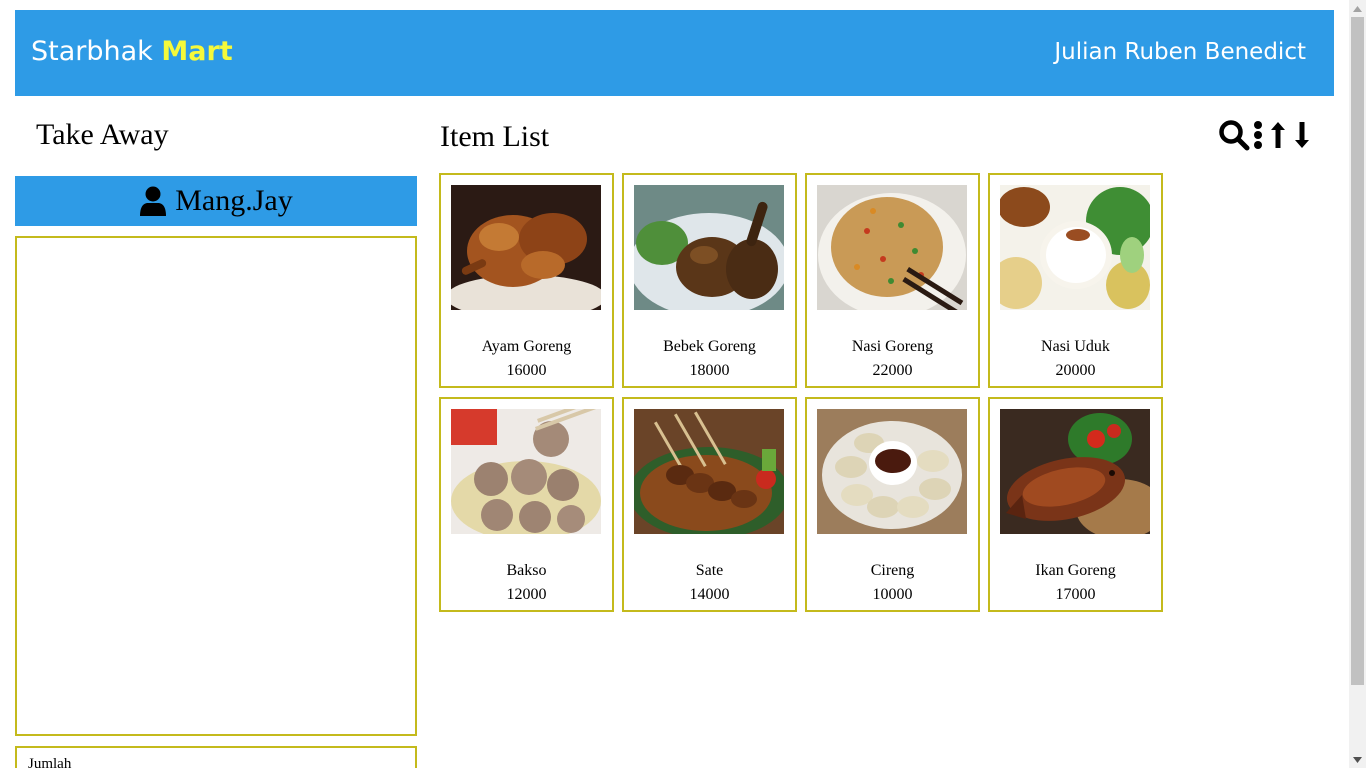 This screenshot has width=1366, height=768. I want to click on item-price: 14000, so click(709, 594).